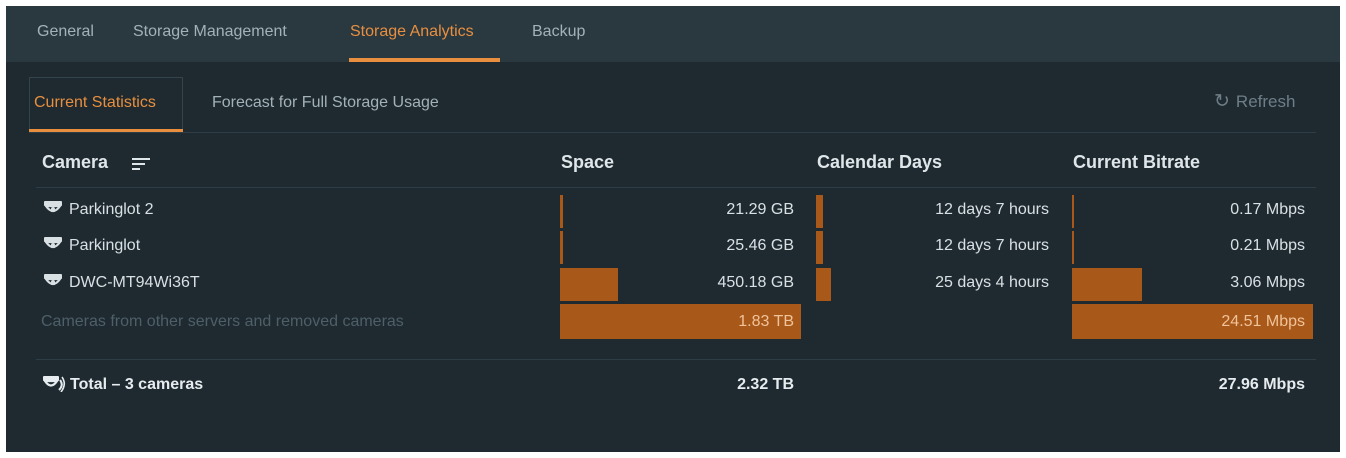  What do you see at coordinates (760, 209) in the screenshot?
I see `space-value: 21.29 GB` at bounding box center [760, 209].